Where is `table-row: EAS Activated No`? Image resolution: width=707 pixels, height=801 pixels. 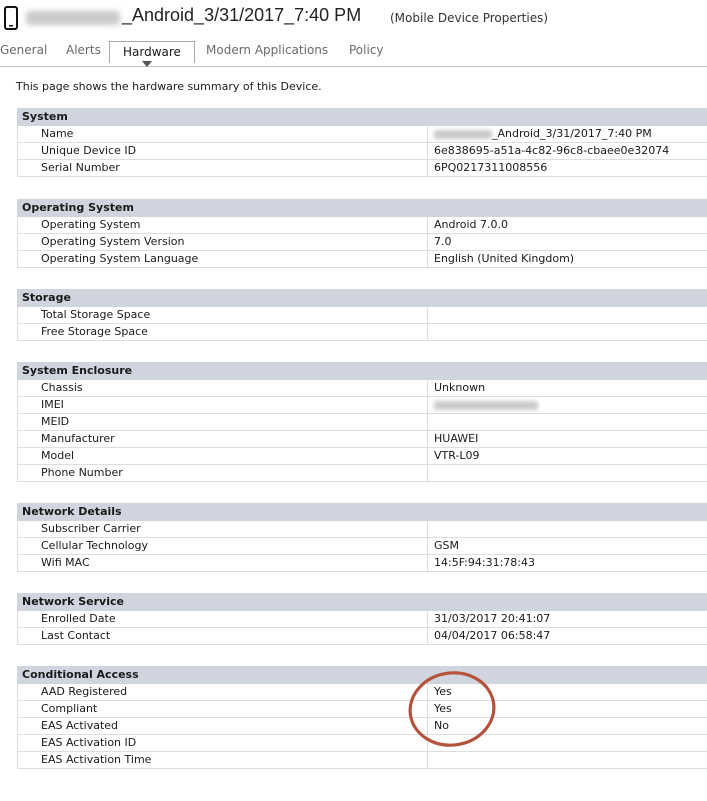
table-row: EAS Activated No is located at coordinates (362, 726).